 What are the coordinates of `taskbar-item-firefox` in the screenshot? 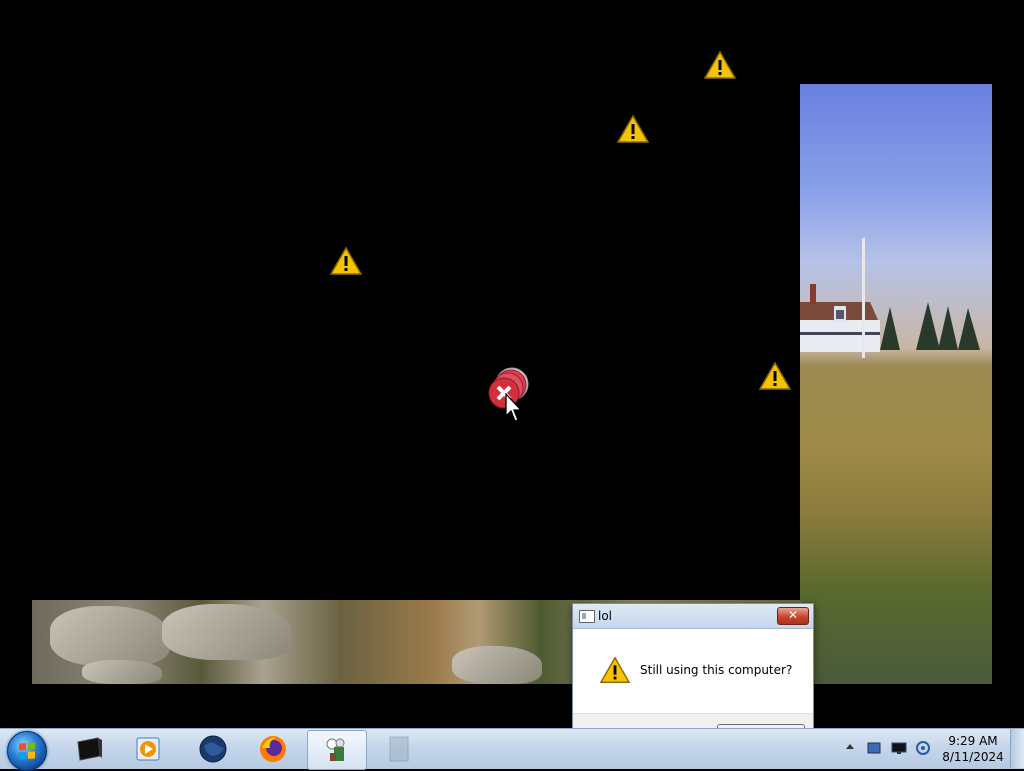 It's located at (273, 749).